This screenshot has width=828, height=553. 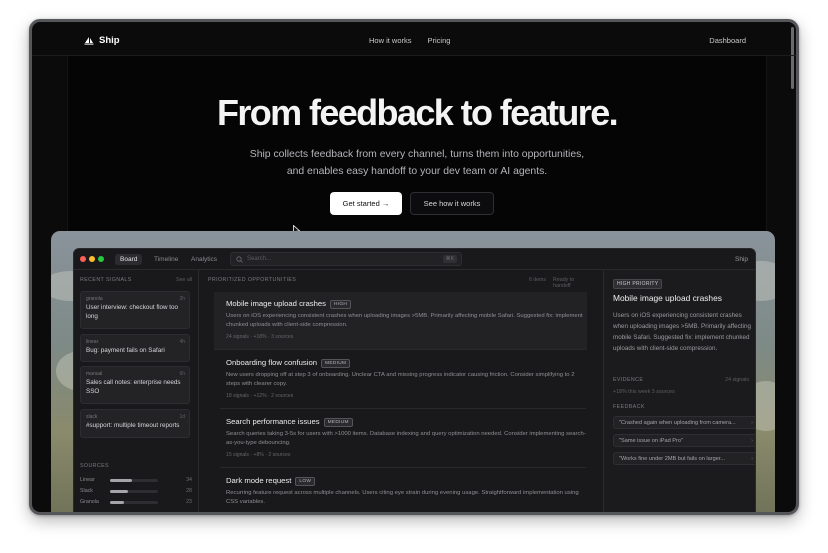 I want to click on source-row: Linear 34, so click(x=136, y=481).